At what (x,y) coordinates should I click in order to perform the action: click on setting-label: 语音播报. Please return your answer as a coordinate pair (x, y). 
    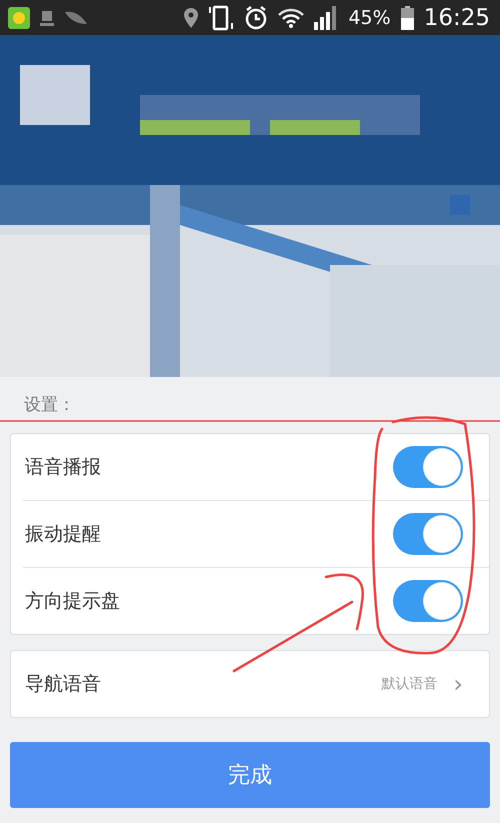
    Looking at the image, I should click on (63, 467).